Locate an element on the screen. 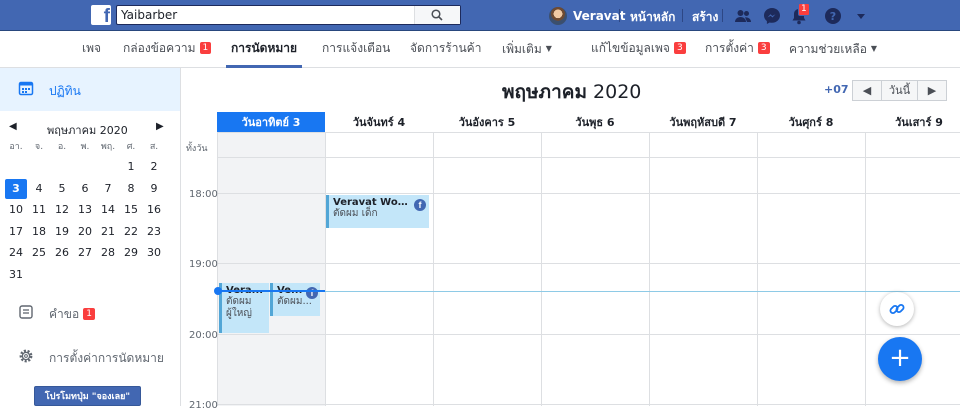  tab-shop: จัดการร้านค้า is located at coordinates (445, 49).